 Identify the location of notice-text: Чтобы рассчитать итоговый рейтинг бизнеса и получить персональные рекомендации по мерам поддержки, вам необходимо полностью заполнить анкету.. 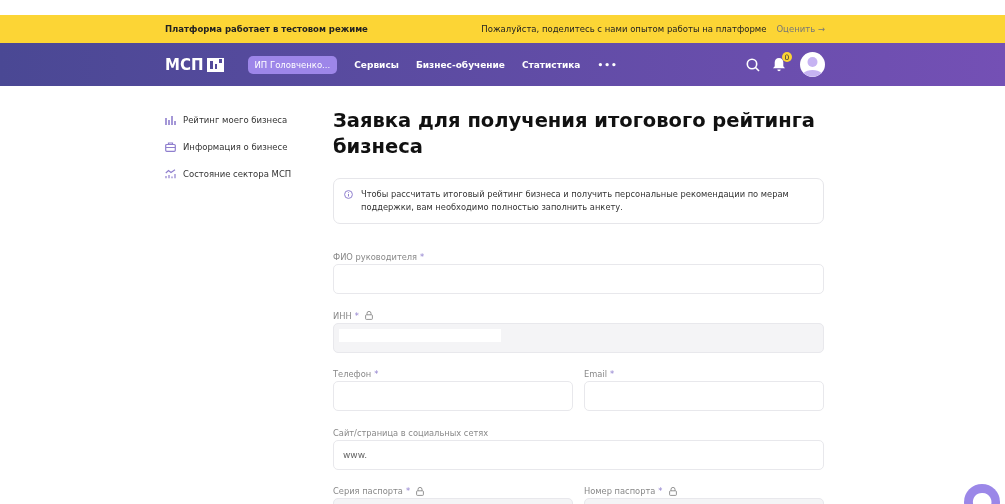
(575, 201).